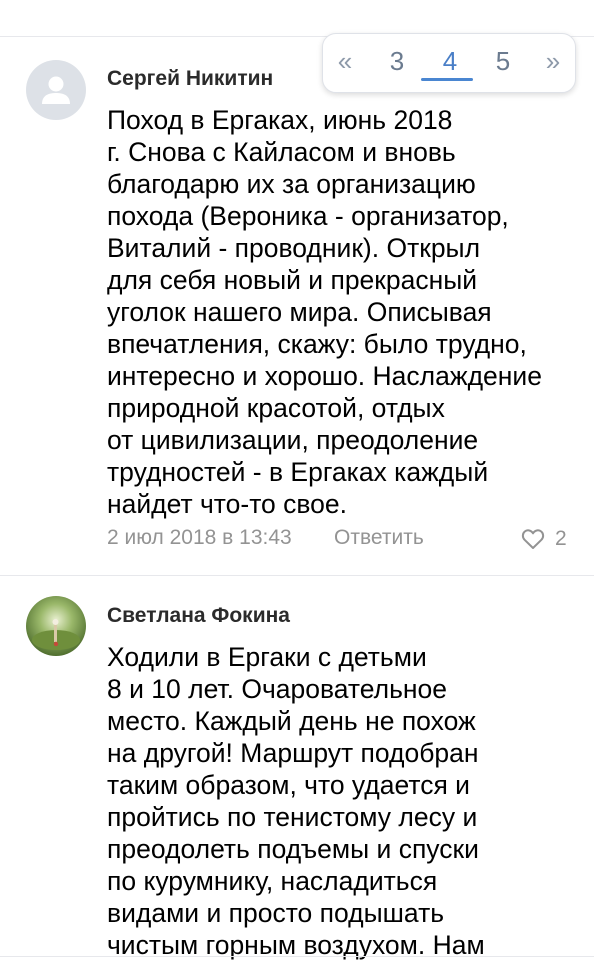 The height and width of the screenshot is (961, 594). I want to click on comment-line: преодолеть подъемы и спуски, so click(293, 849).